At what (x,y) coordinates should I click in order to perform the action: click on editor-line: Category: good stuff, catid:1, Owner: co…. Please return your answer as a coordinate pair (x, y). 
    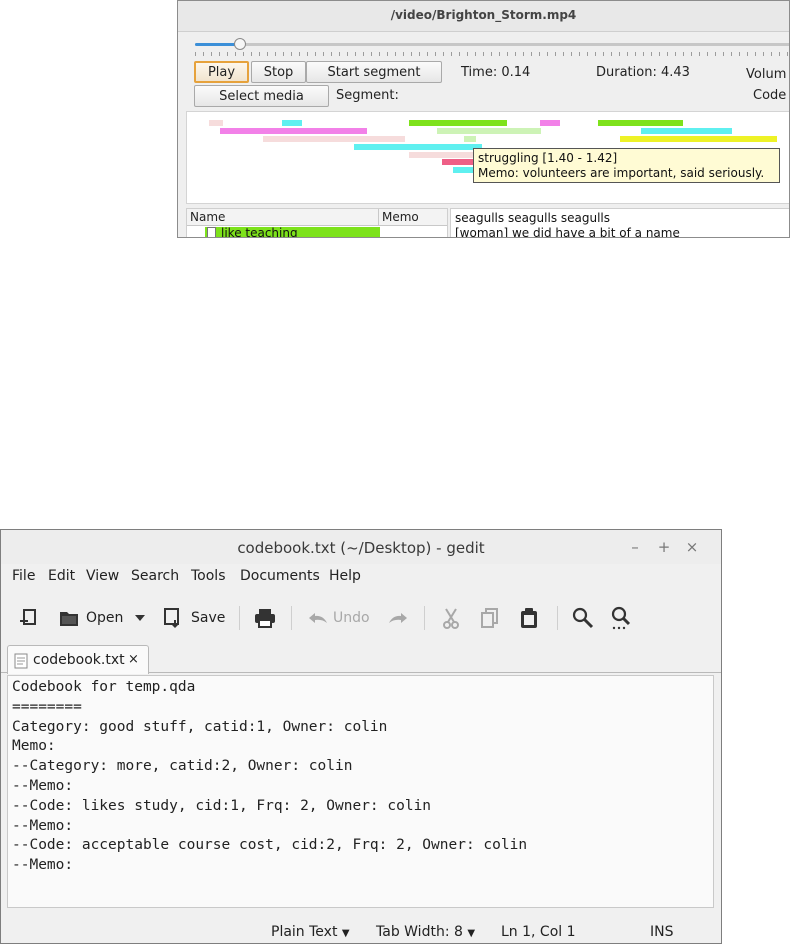
    Looking at the image, I should click on (200, 726).